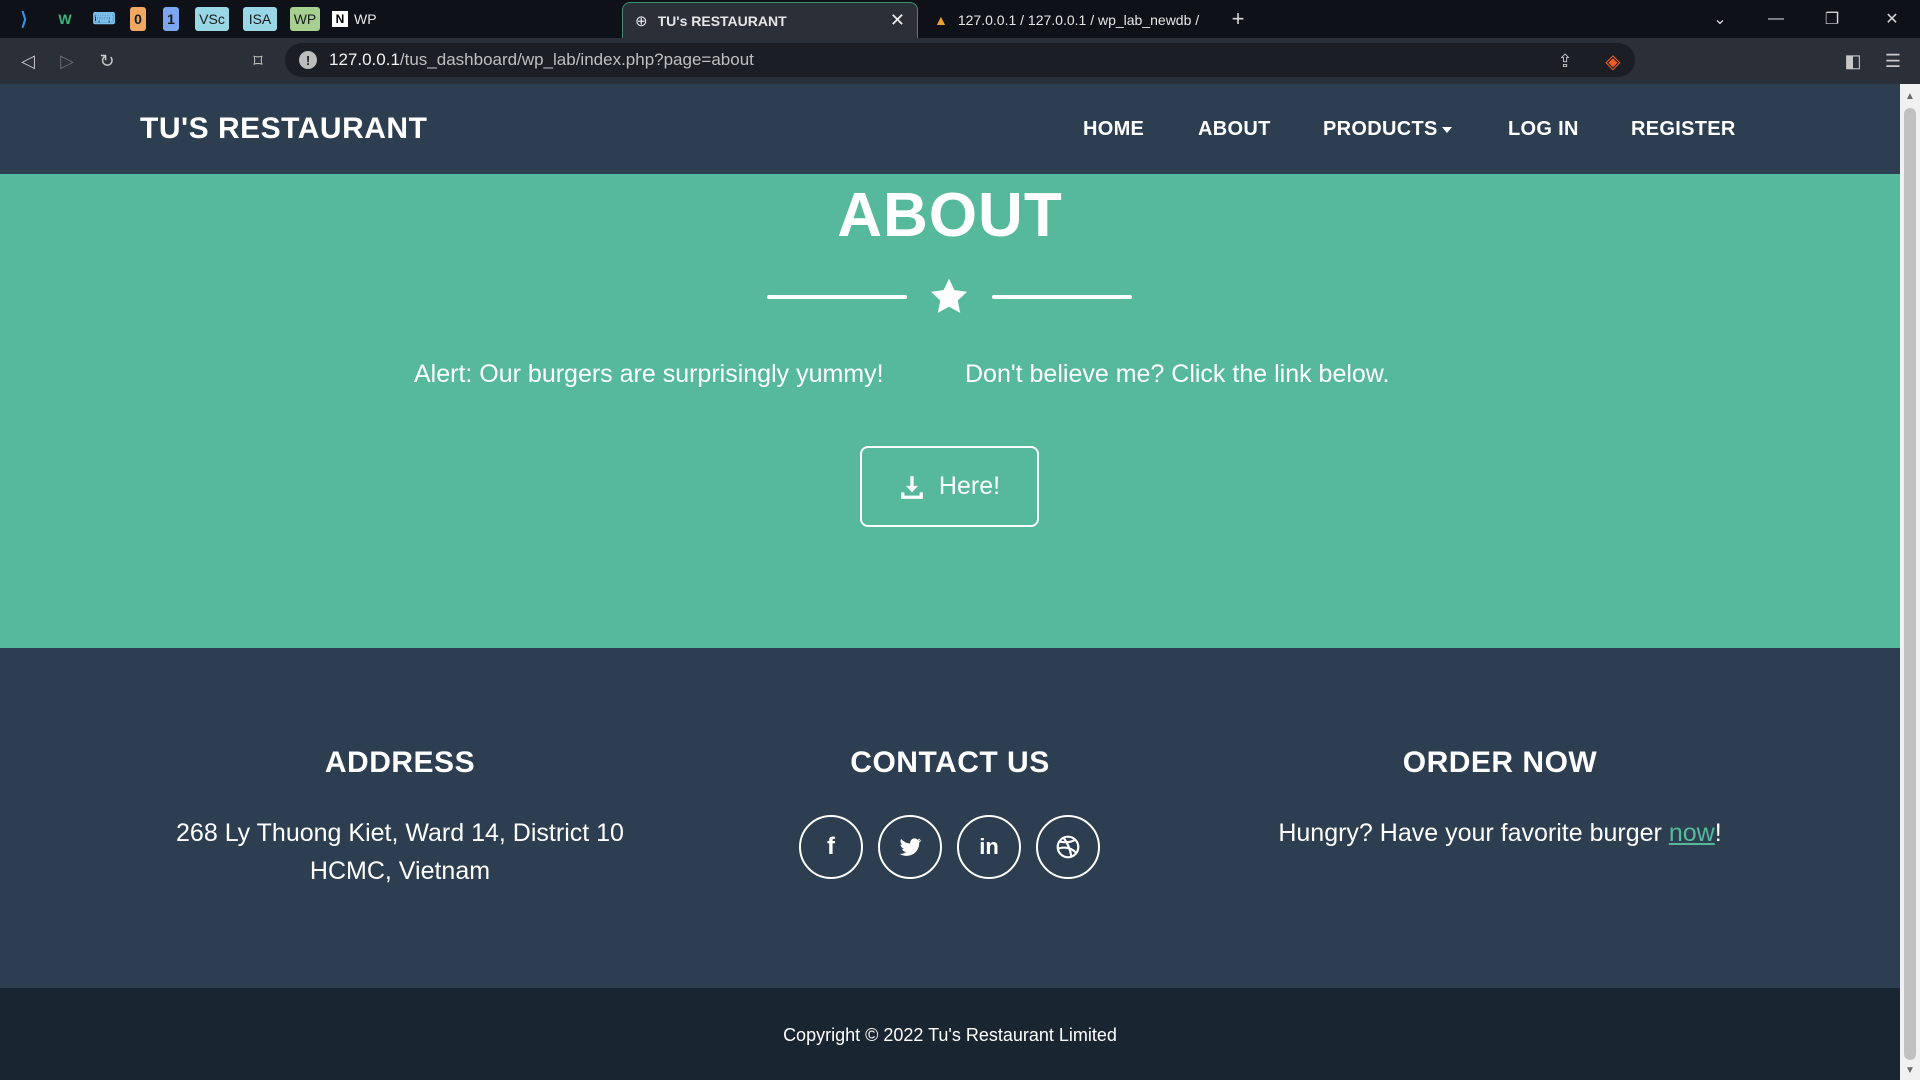 The height and width of the screenshot is (1080, 1920). I want to click on notion-tab: N WP, so click(357, 19).